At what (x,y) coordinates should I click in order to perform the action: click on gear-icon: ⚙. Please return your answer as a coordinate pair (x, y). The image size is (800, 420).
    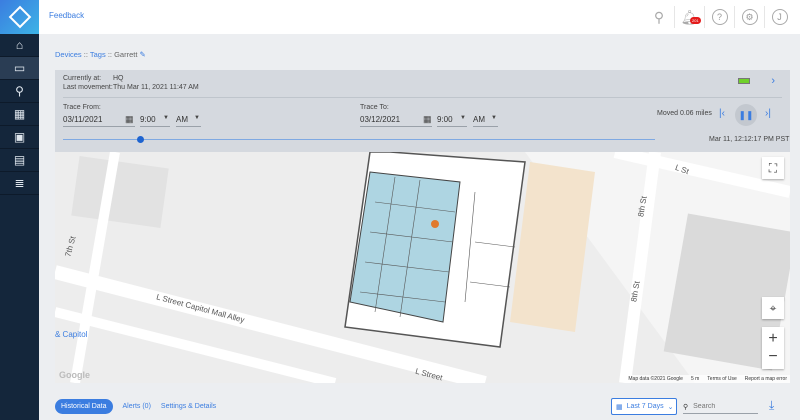
    Looking at the image, I should click on (749, 17).